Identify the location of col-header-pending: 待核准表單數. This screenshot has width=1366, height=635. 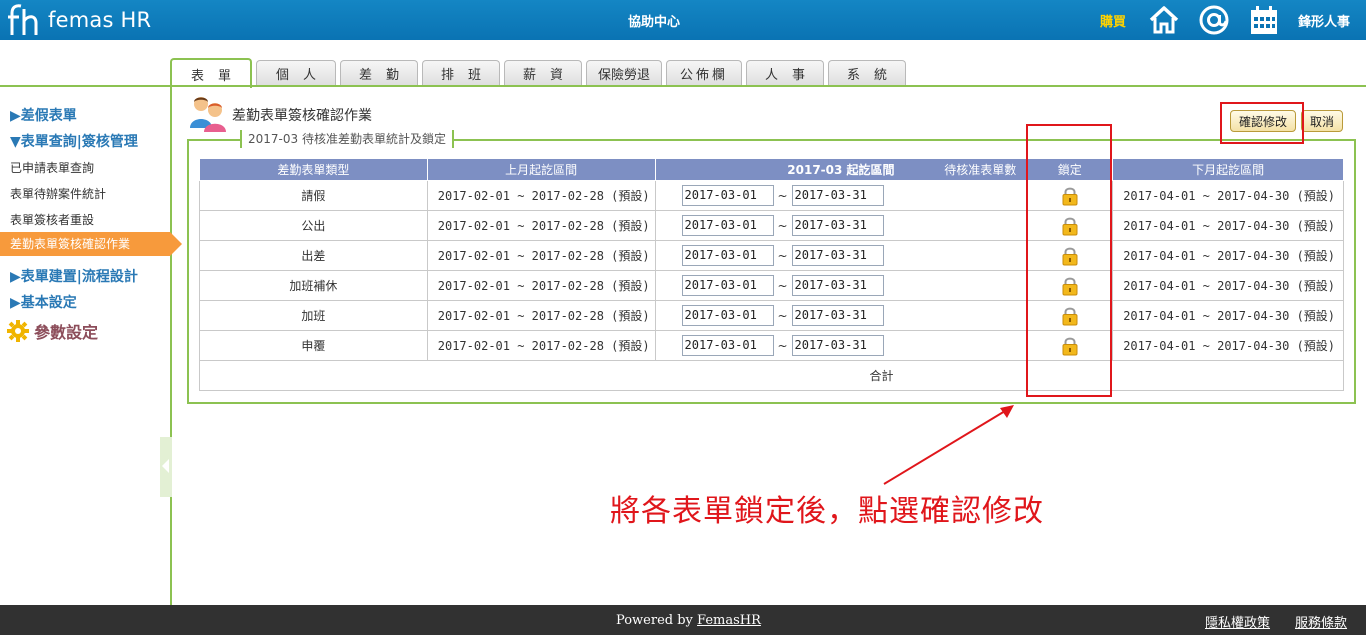
(980, 170).